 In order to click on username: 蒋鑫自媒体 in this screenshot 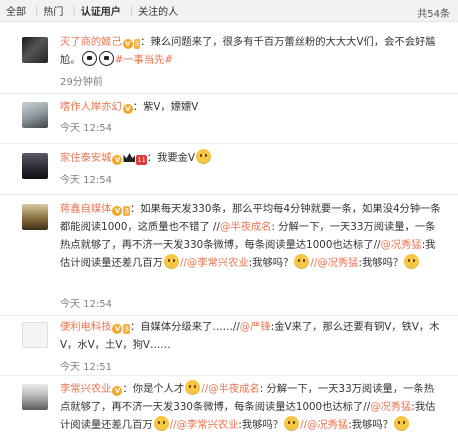, I will do `click(85, 209)`.